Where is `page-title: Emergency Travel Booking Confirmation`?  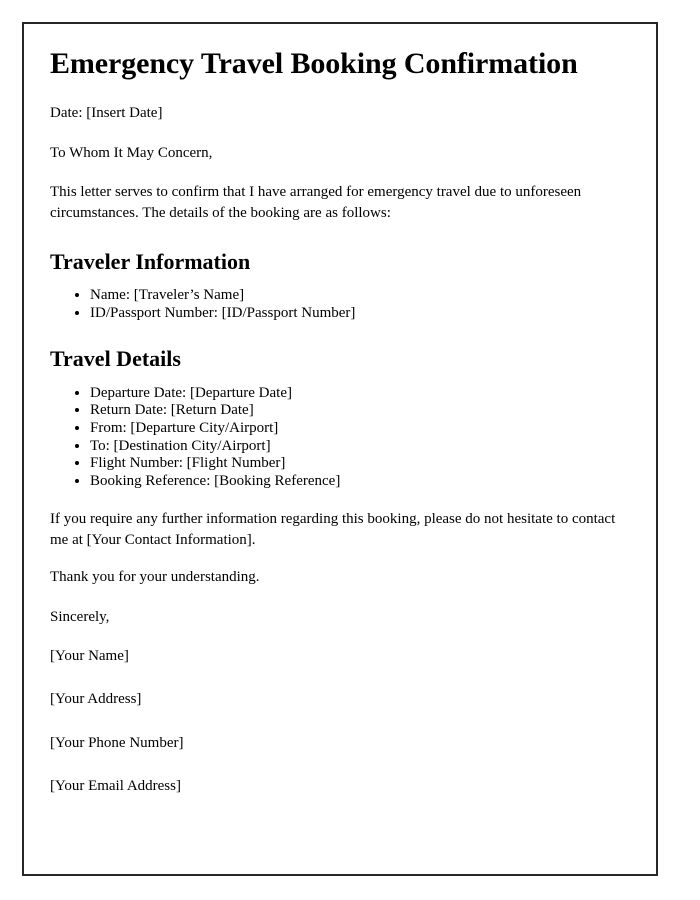
page-title: Emergency Travel Booking Confirmation is located at coordinates (314, 63).